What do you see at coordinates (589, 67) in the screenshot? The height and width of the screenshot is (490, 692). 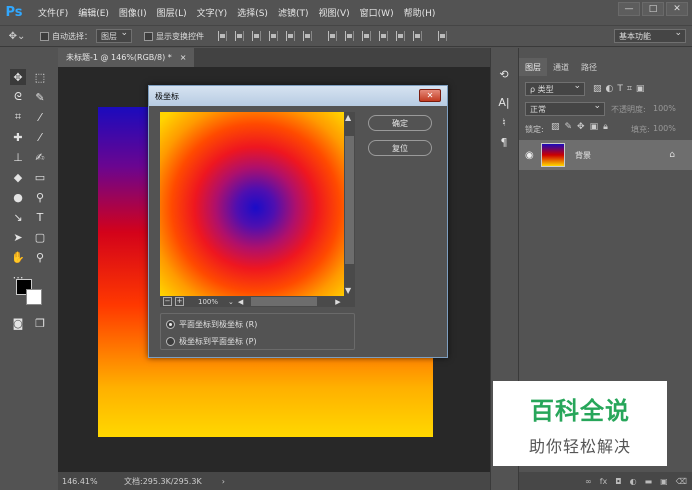 I see `tab-paths: 路径` at bounding box center [589, 67].